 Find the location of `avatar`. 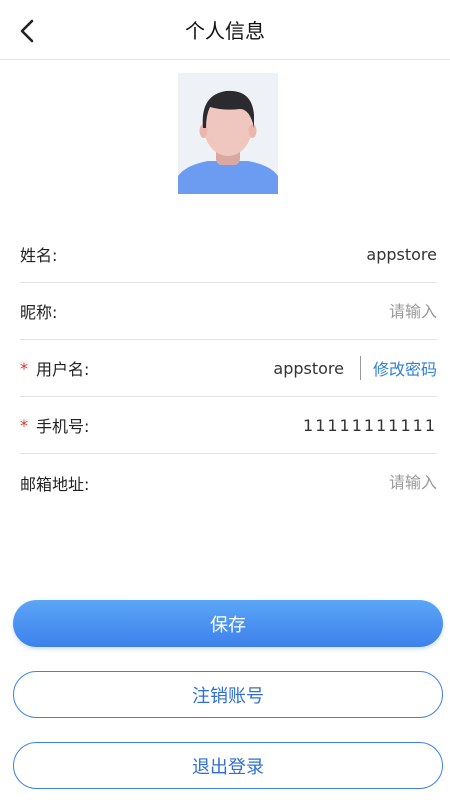

avatar is located at coordinates (228, 133).